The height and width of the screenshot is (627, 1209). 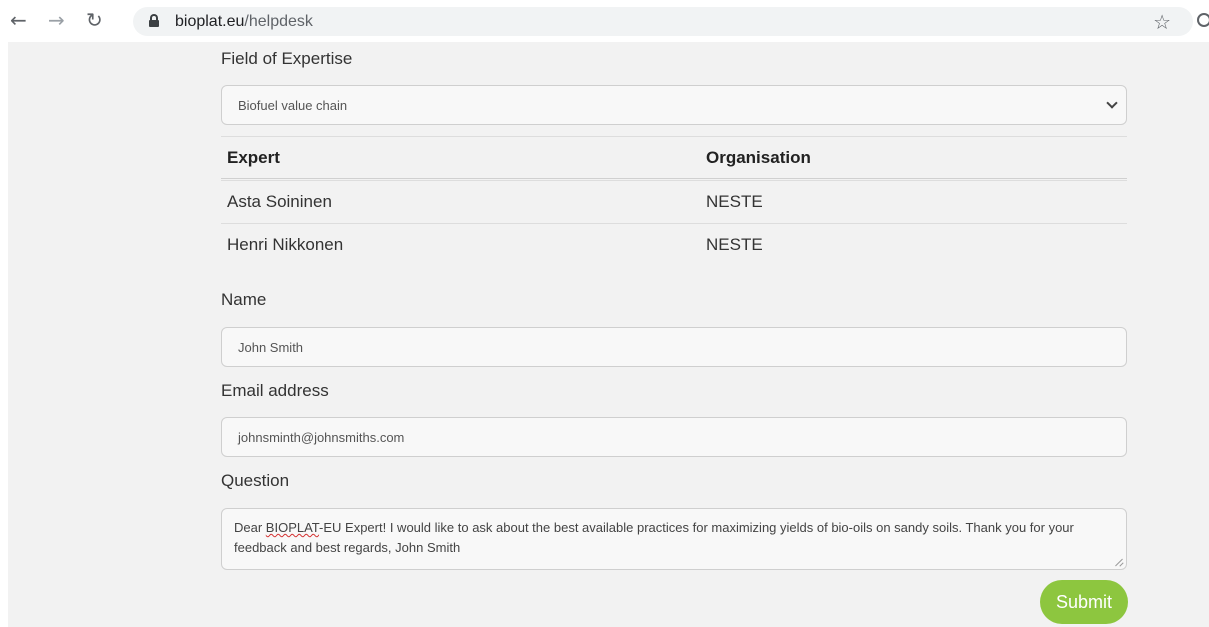 I want to click on url-text: bioplat.eu/helpdesk, so click(x=244, y=22).